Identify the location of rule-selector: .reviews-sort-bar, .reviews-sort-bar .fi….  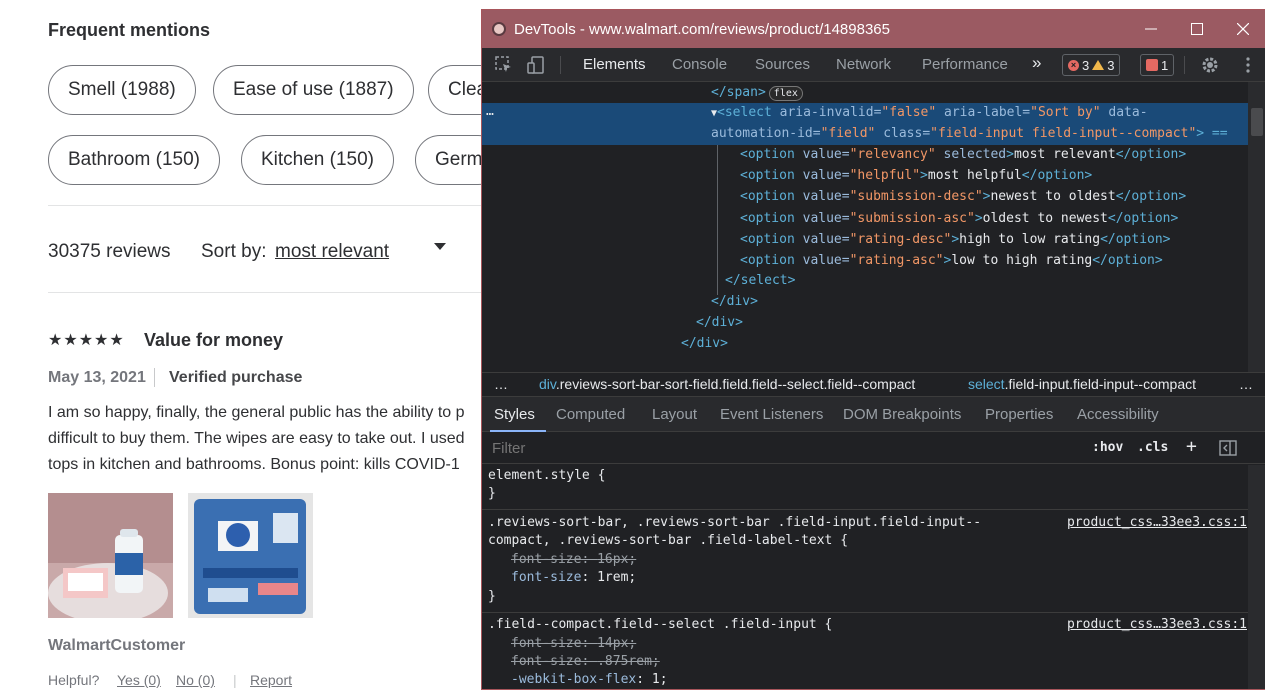
(734, 522).